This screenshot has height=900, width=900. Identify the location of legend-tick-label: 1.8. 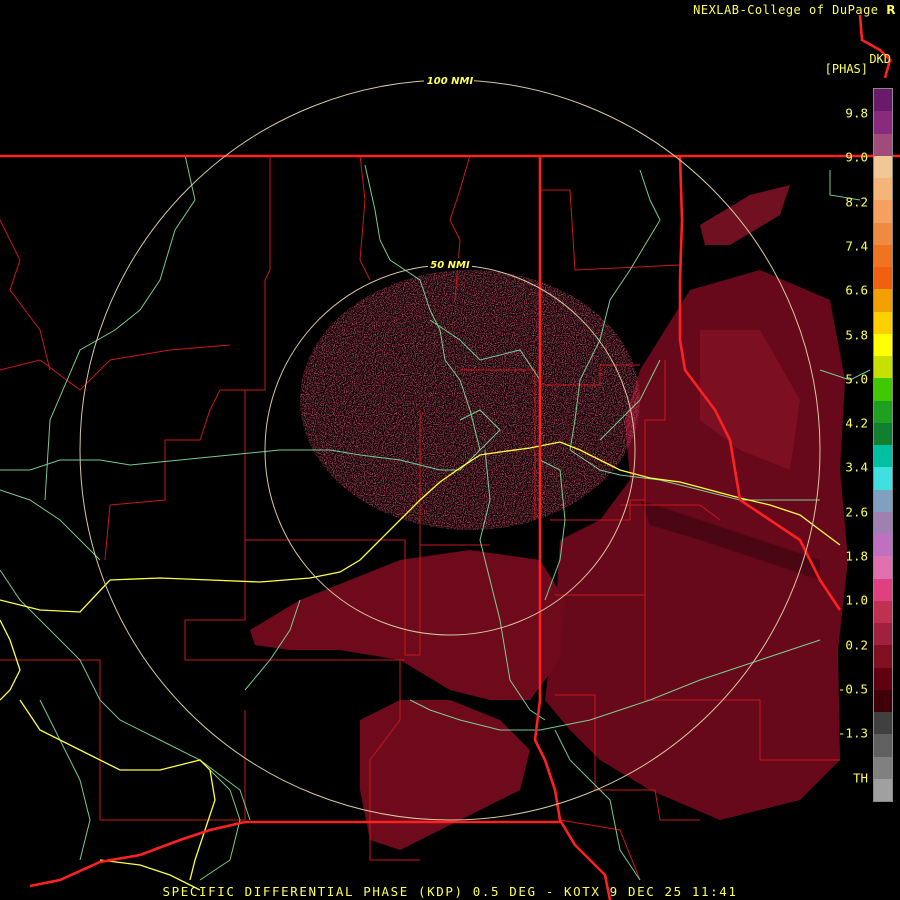
(856, 556).